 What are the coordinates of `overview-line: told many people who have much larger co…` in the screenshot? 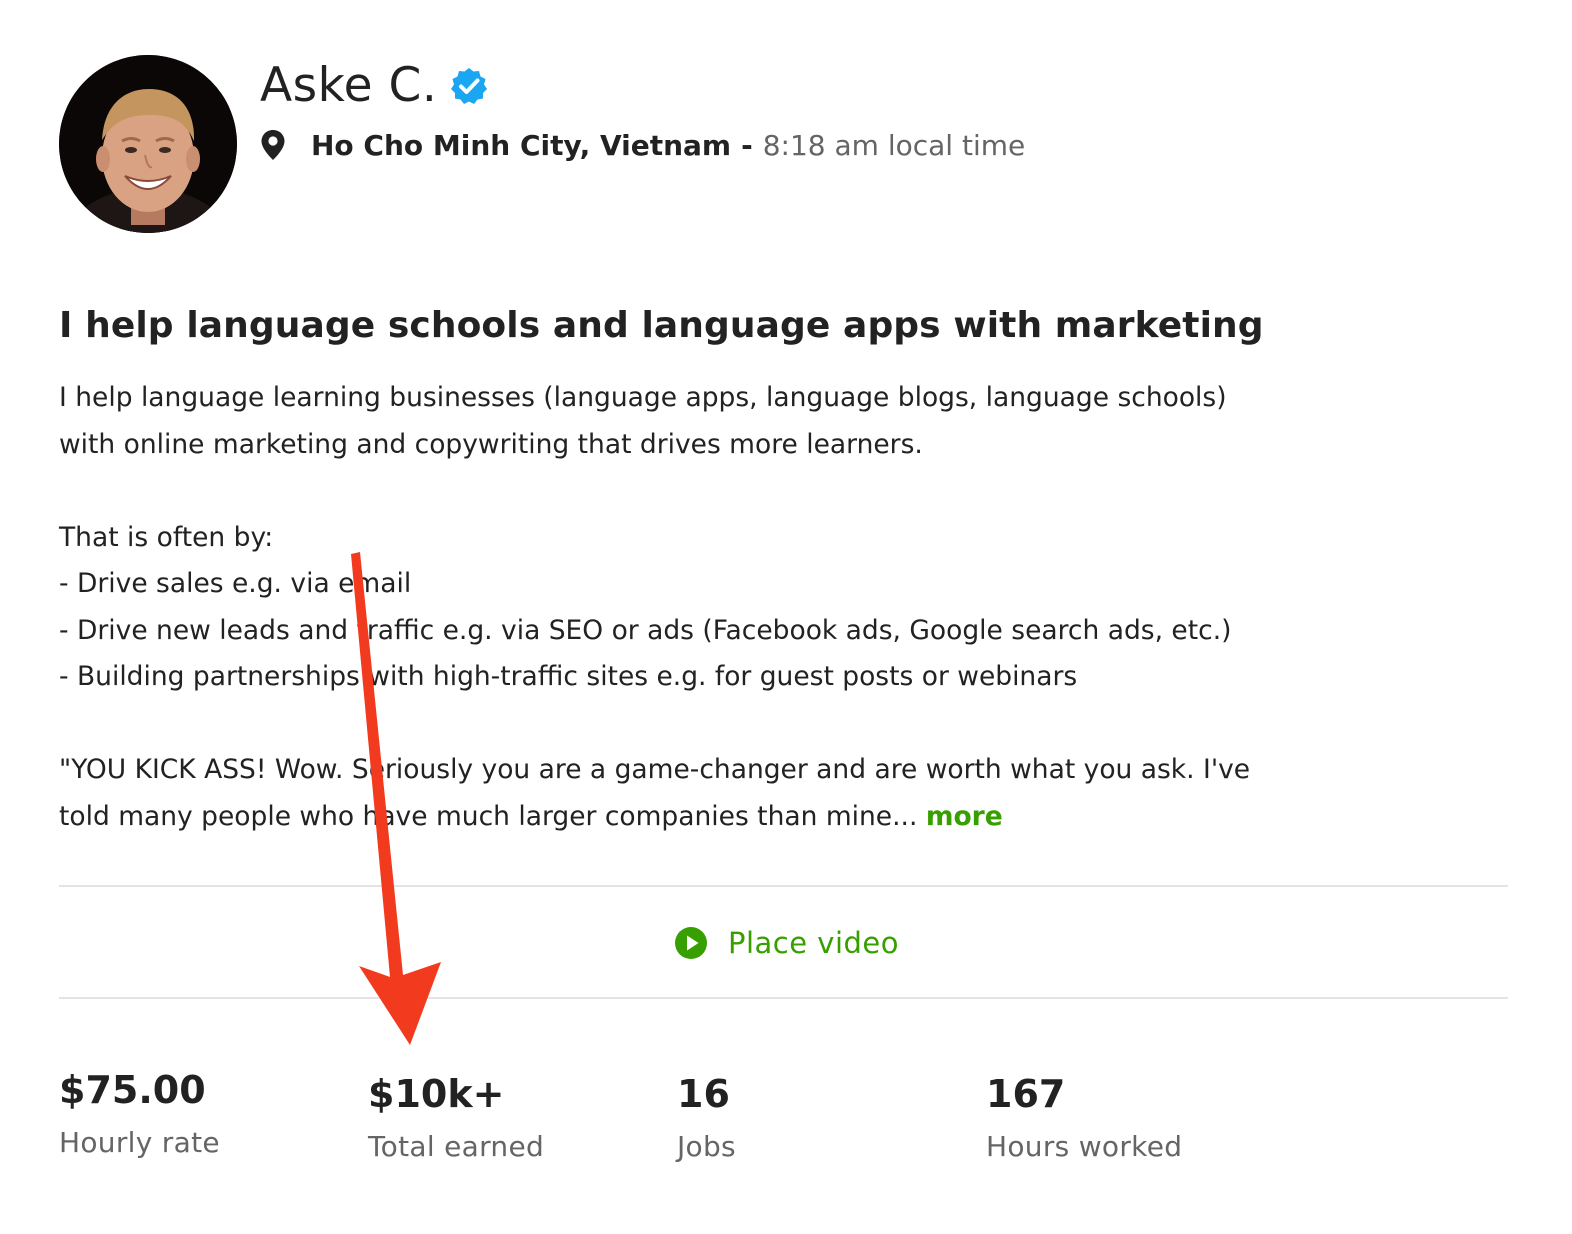 It's located at (488, 816).